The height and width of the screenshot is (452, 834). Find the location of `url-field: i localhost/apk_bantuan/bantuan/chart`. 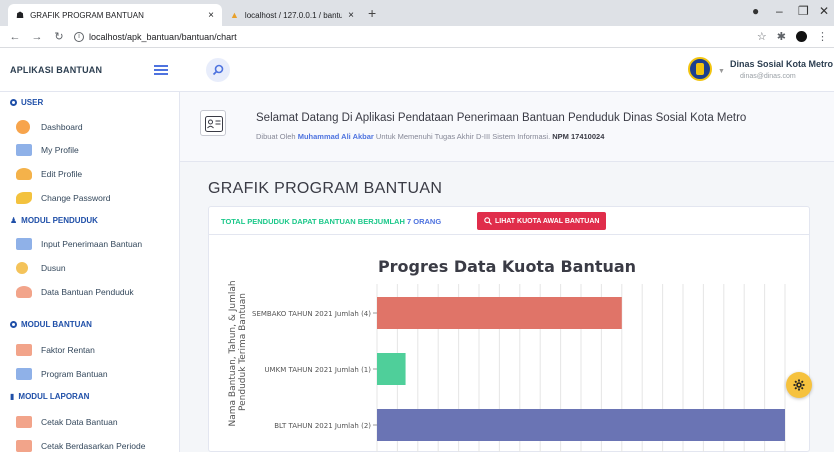

url-field: i localhost/apk_bantuan/bantuan/chart is located at coordinates (155, 36).